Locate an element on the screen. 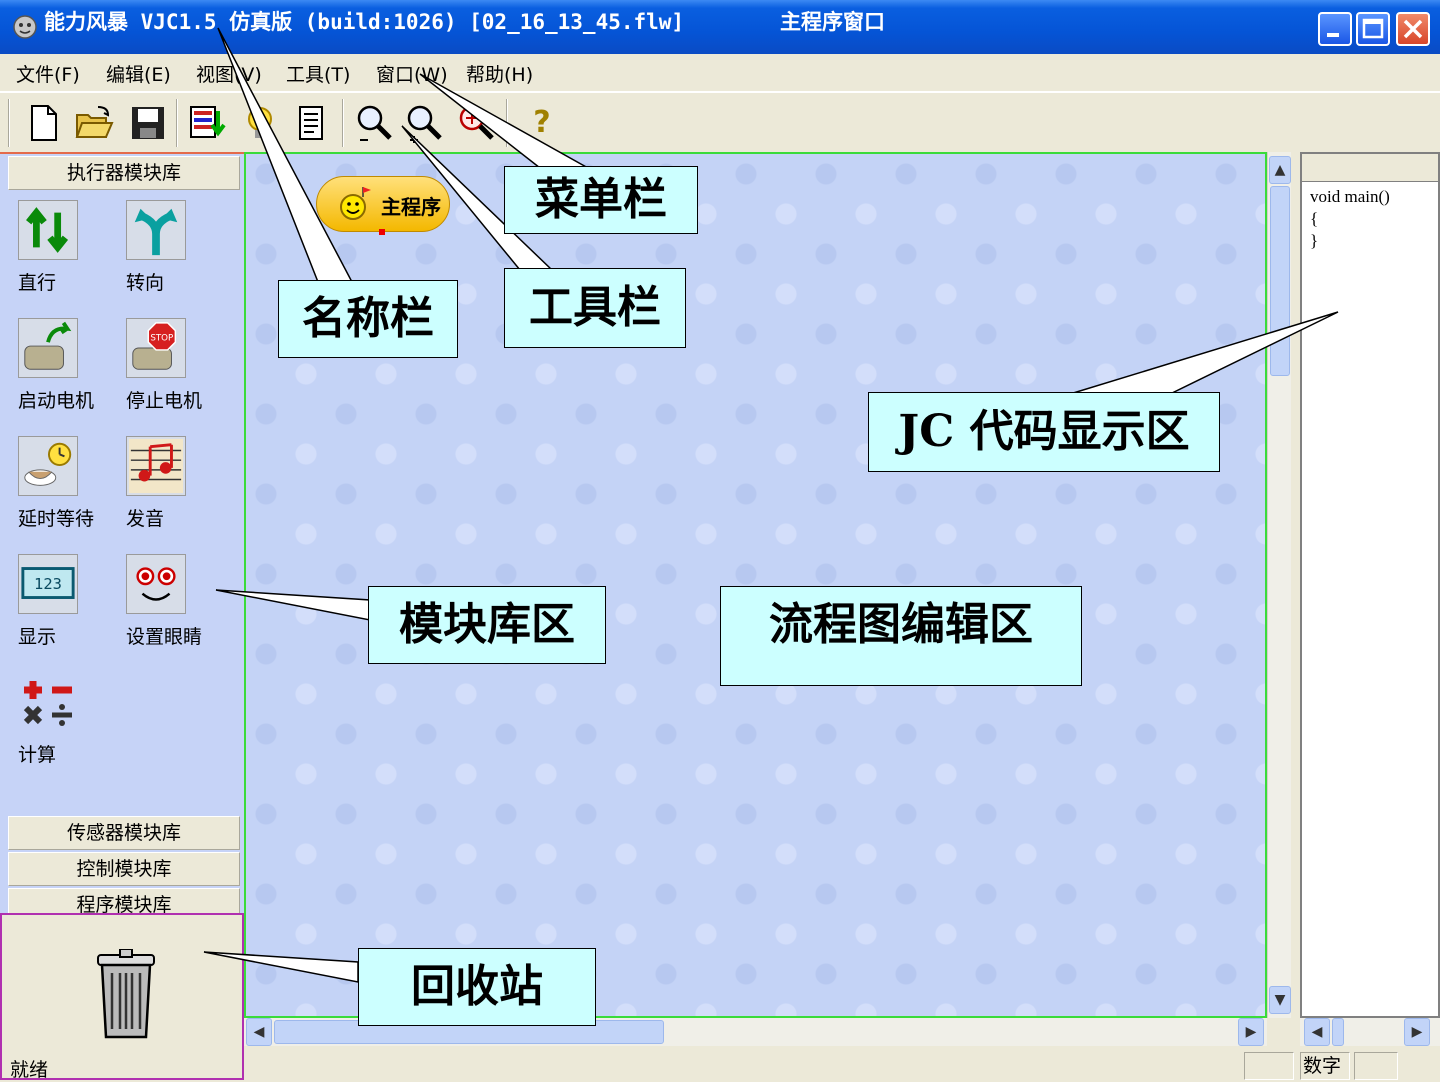 This screenshot has width=1440, height=1082. module-delay: 延时等待 is located at coordinates (65, 491).